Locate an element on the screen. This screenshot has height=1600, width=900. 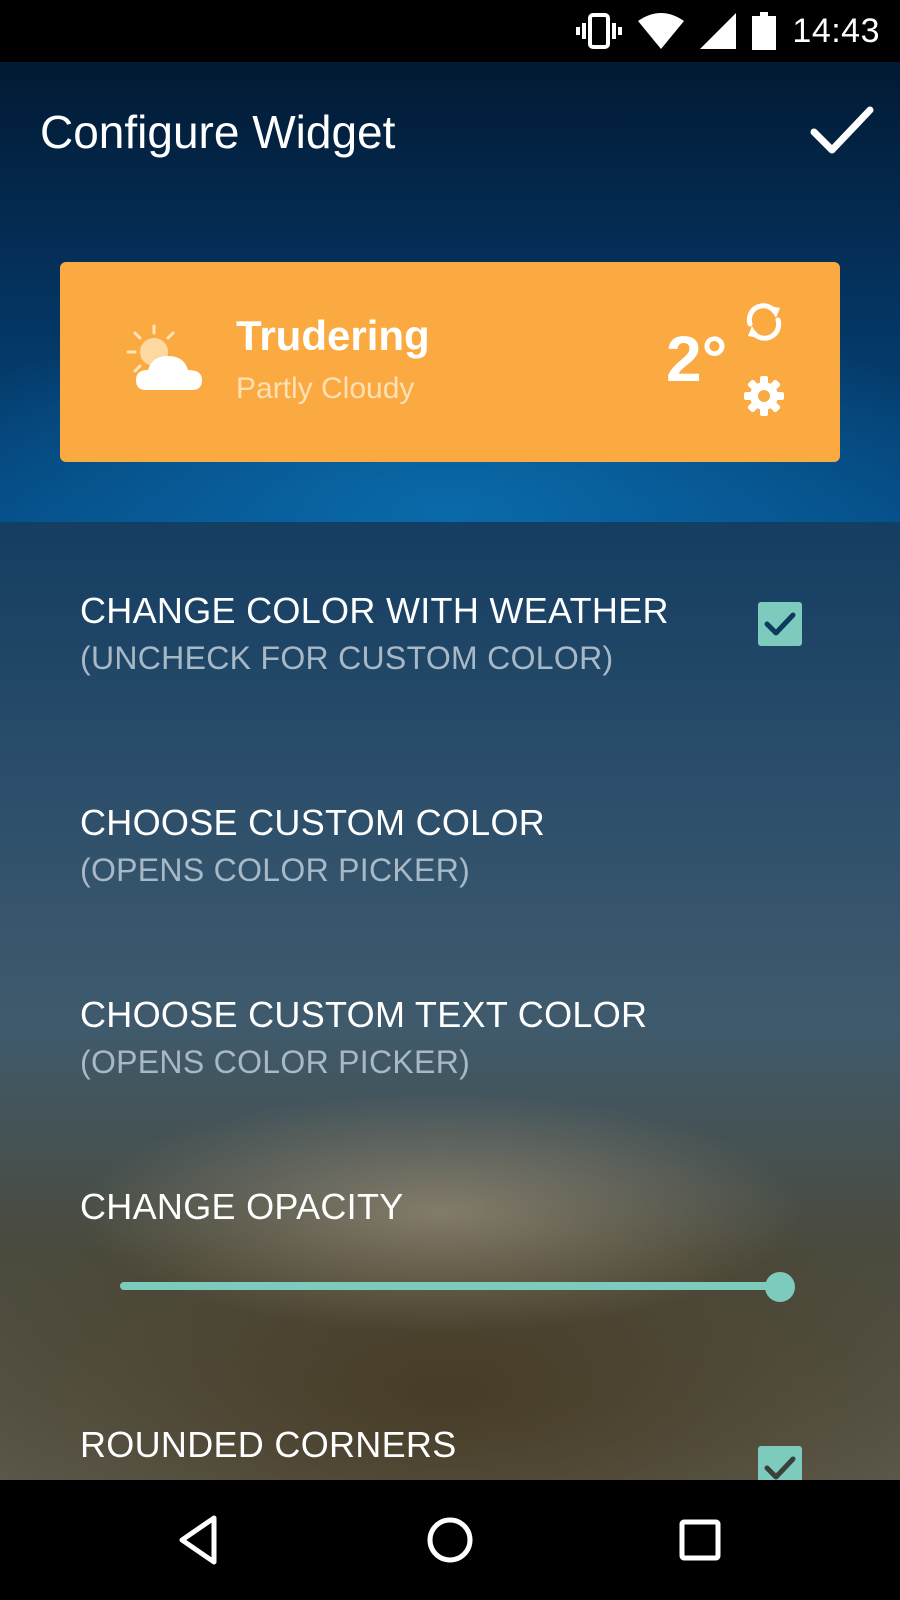
home-icon is located at coordinates (450, 1540).